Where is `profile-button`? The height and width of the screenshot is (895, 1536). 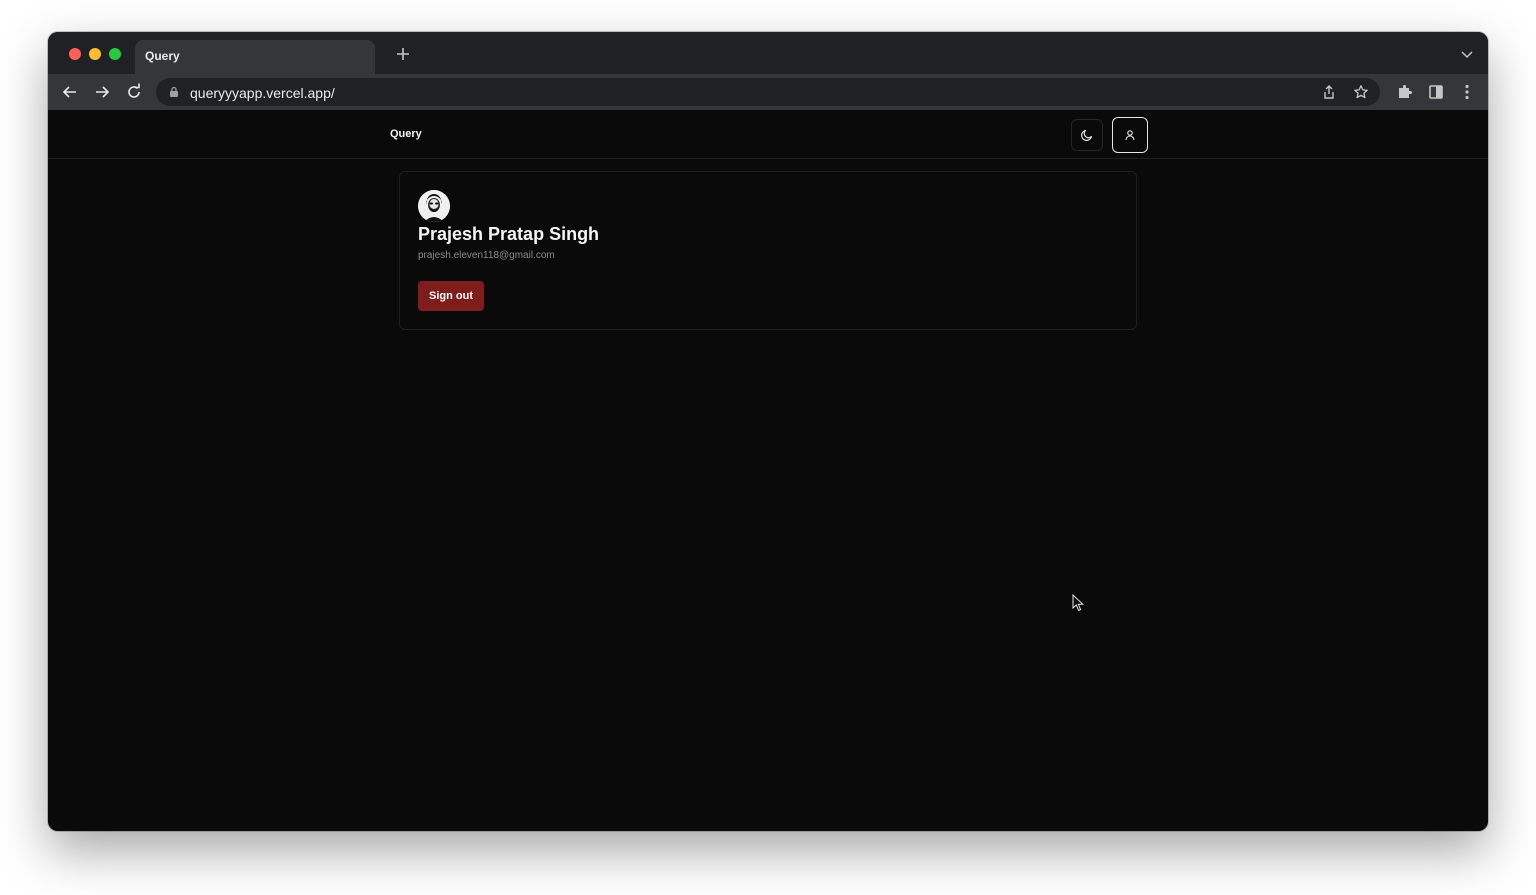
profile-button is located at coordinates (1130, 135).